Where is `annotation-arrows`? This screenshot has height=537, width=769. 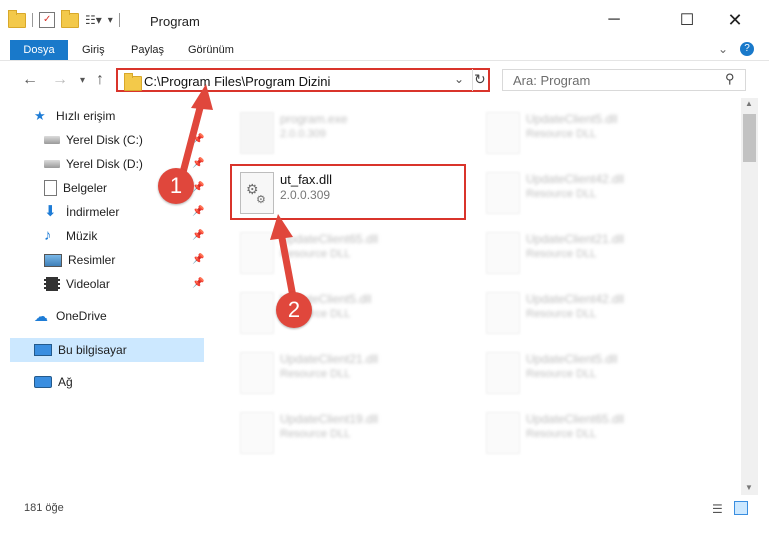 annotation-arrows is located at coordinates (237, 195).